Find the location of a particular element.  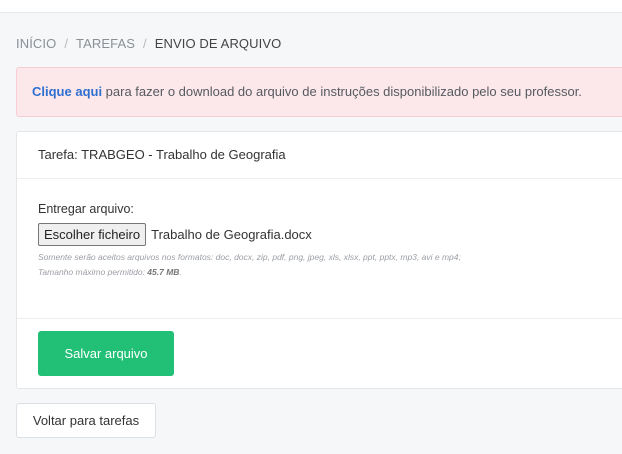

breadcrumb-current: ENVIO DE ARQUIVO is located at coordinates (218, 43).